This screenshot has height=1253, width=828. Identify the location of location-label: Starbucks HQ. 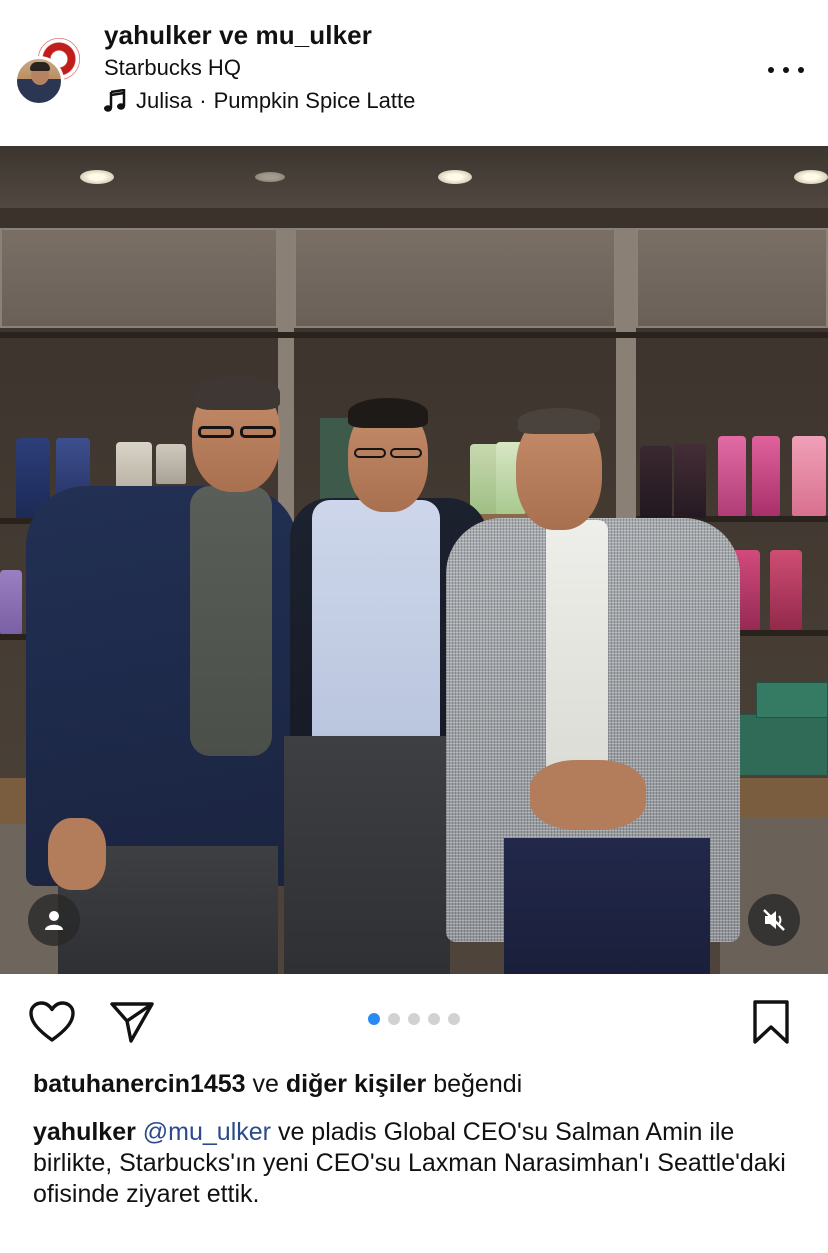
(172, 68).